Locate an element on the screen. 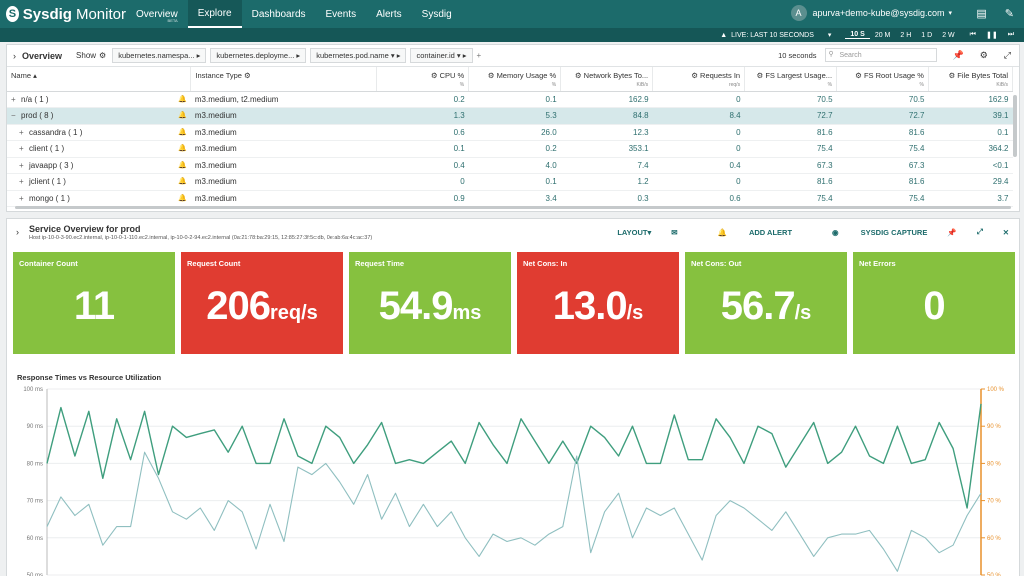 This screenshot has width=1024, height=576. metric-tile: Net Cons: Out 56.7/s is located at coordinates (766, 303).